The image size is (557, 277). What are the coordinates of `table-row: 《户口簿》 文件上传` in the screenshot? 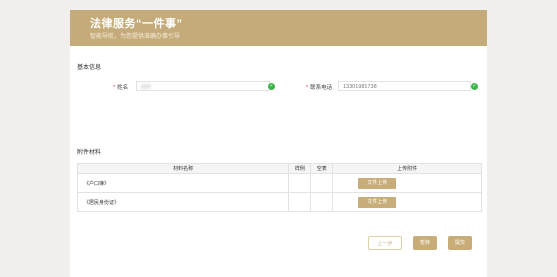 It's located at (279, 183).